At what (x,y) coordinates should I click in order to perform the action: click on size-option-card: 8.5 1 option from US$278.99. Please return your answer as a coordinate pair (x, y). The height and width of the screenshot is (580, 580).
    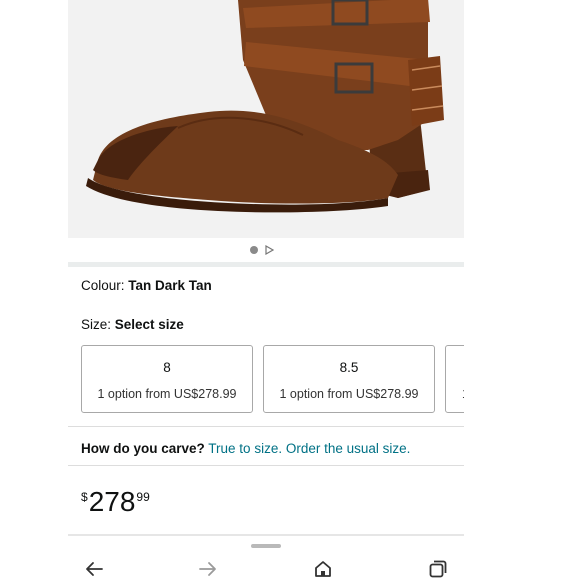
    Looking at the image, I should click on (349, 379).